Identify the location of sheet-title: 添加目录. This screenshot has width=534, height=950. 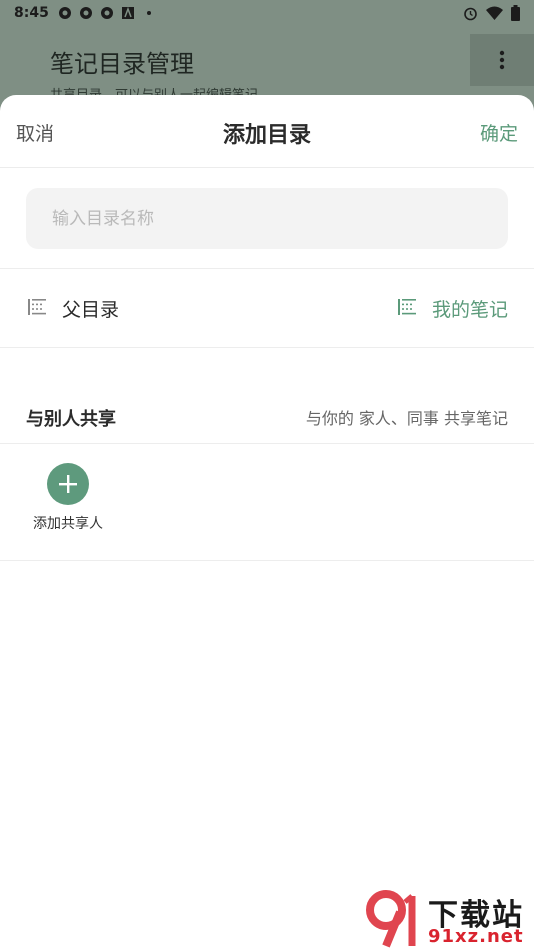
(266, 135).